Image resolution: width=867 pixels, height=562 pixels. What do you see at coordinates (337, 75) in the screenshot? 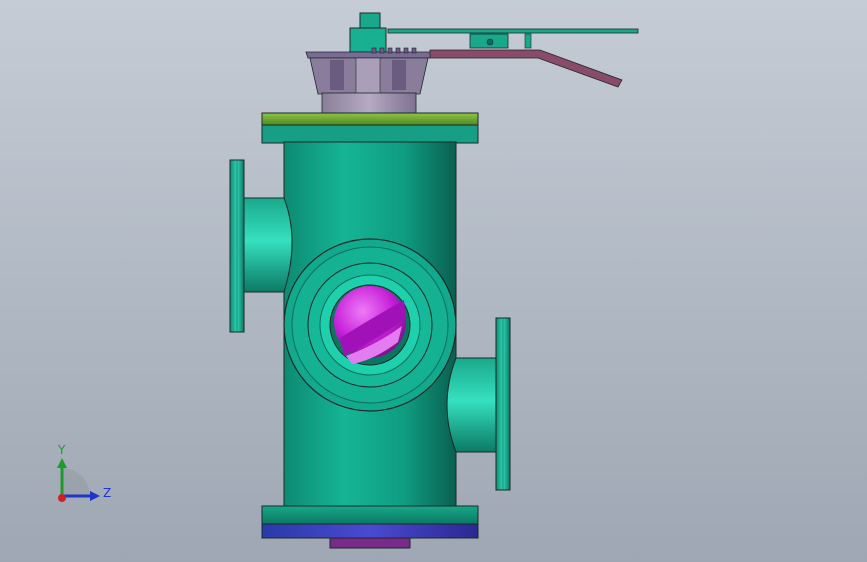
I see `housing-slot-left` at bounding box center [337, 75].